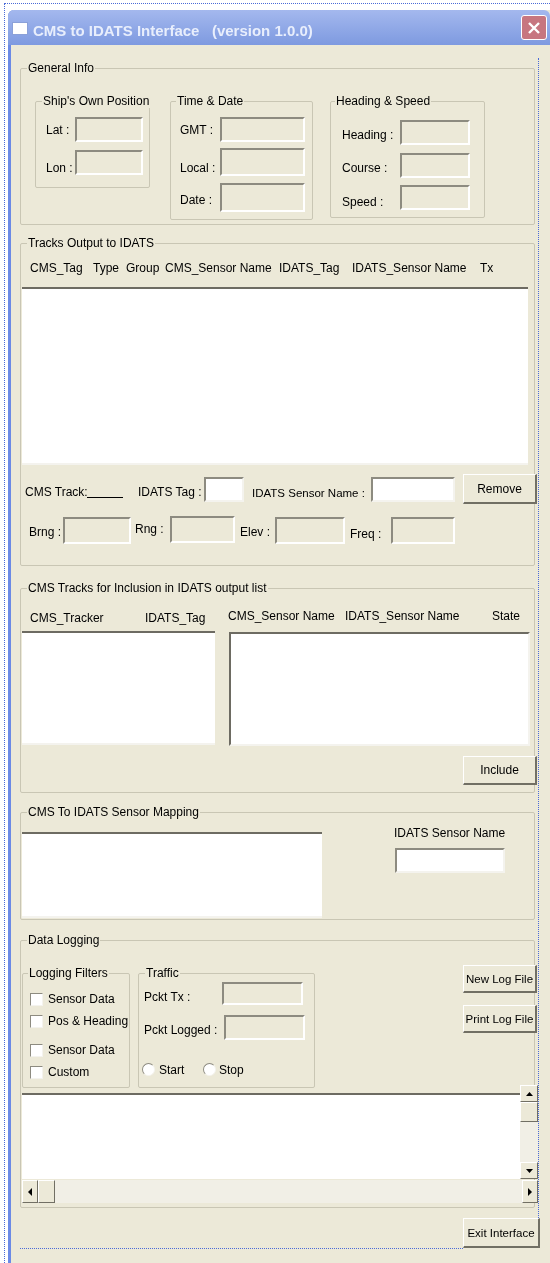  Describe the element at coordinates (68, 973) in the screenshot. I see `group-title: Logging Filters` at that location.